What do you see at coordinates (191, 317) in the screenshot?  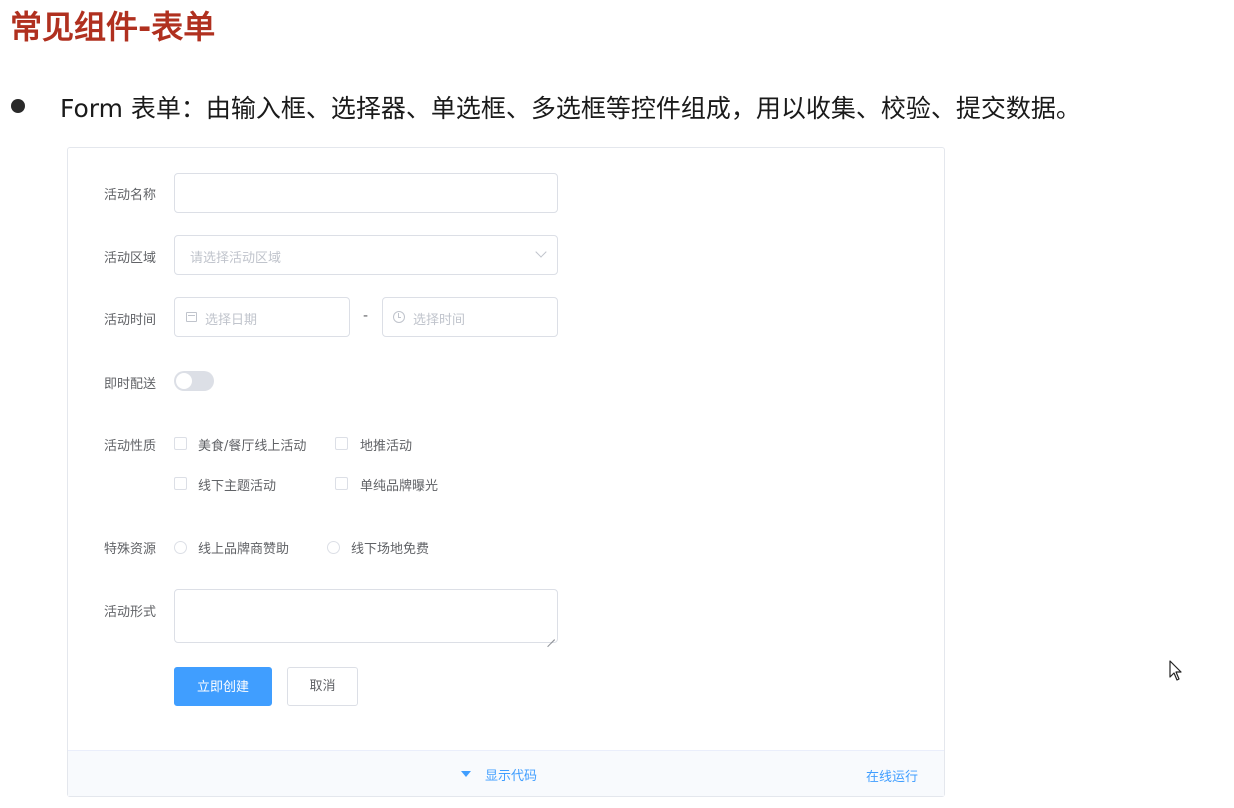 I see `calendar-icon` at bounding box center [191, 317].